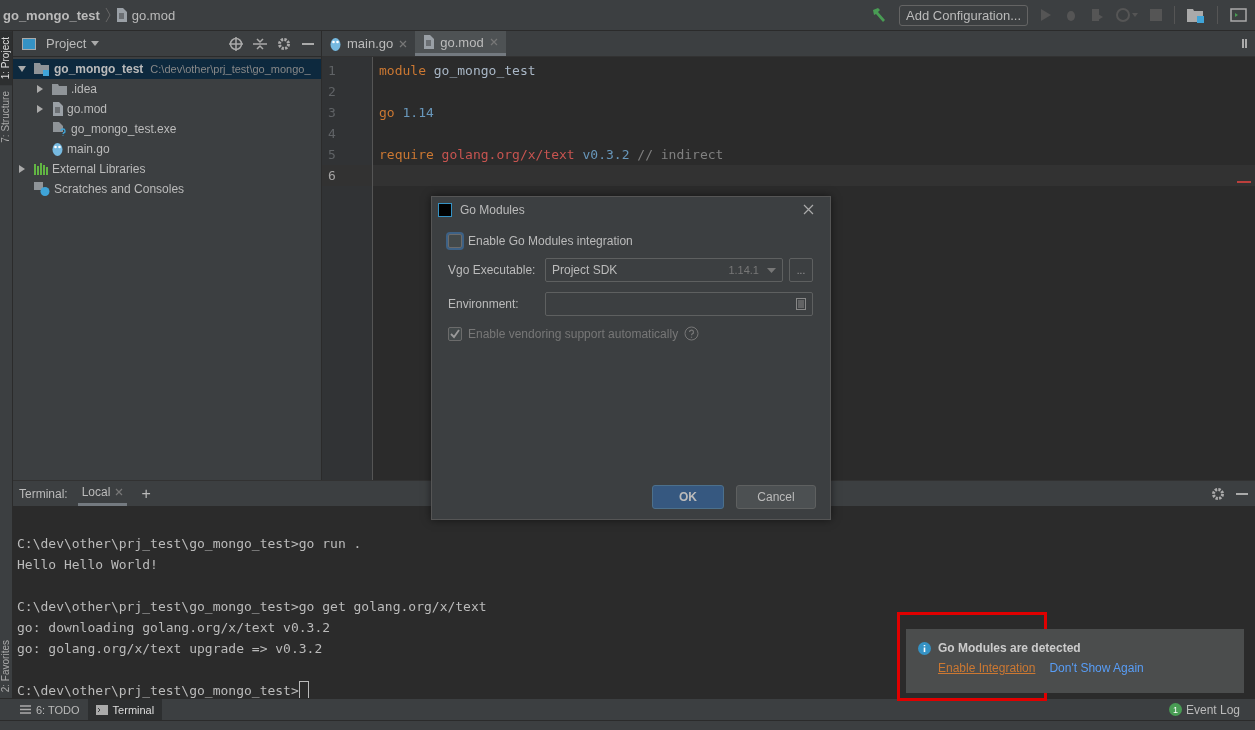 The height and width of the screenshot is (730, 1255). What do you see at coordinates (550, 241) in the screenshot?
I see `checkbox-label: Enable Go Modules integration` at bounding box center [550, 241].